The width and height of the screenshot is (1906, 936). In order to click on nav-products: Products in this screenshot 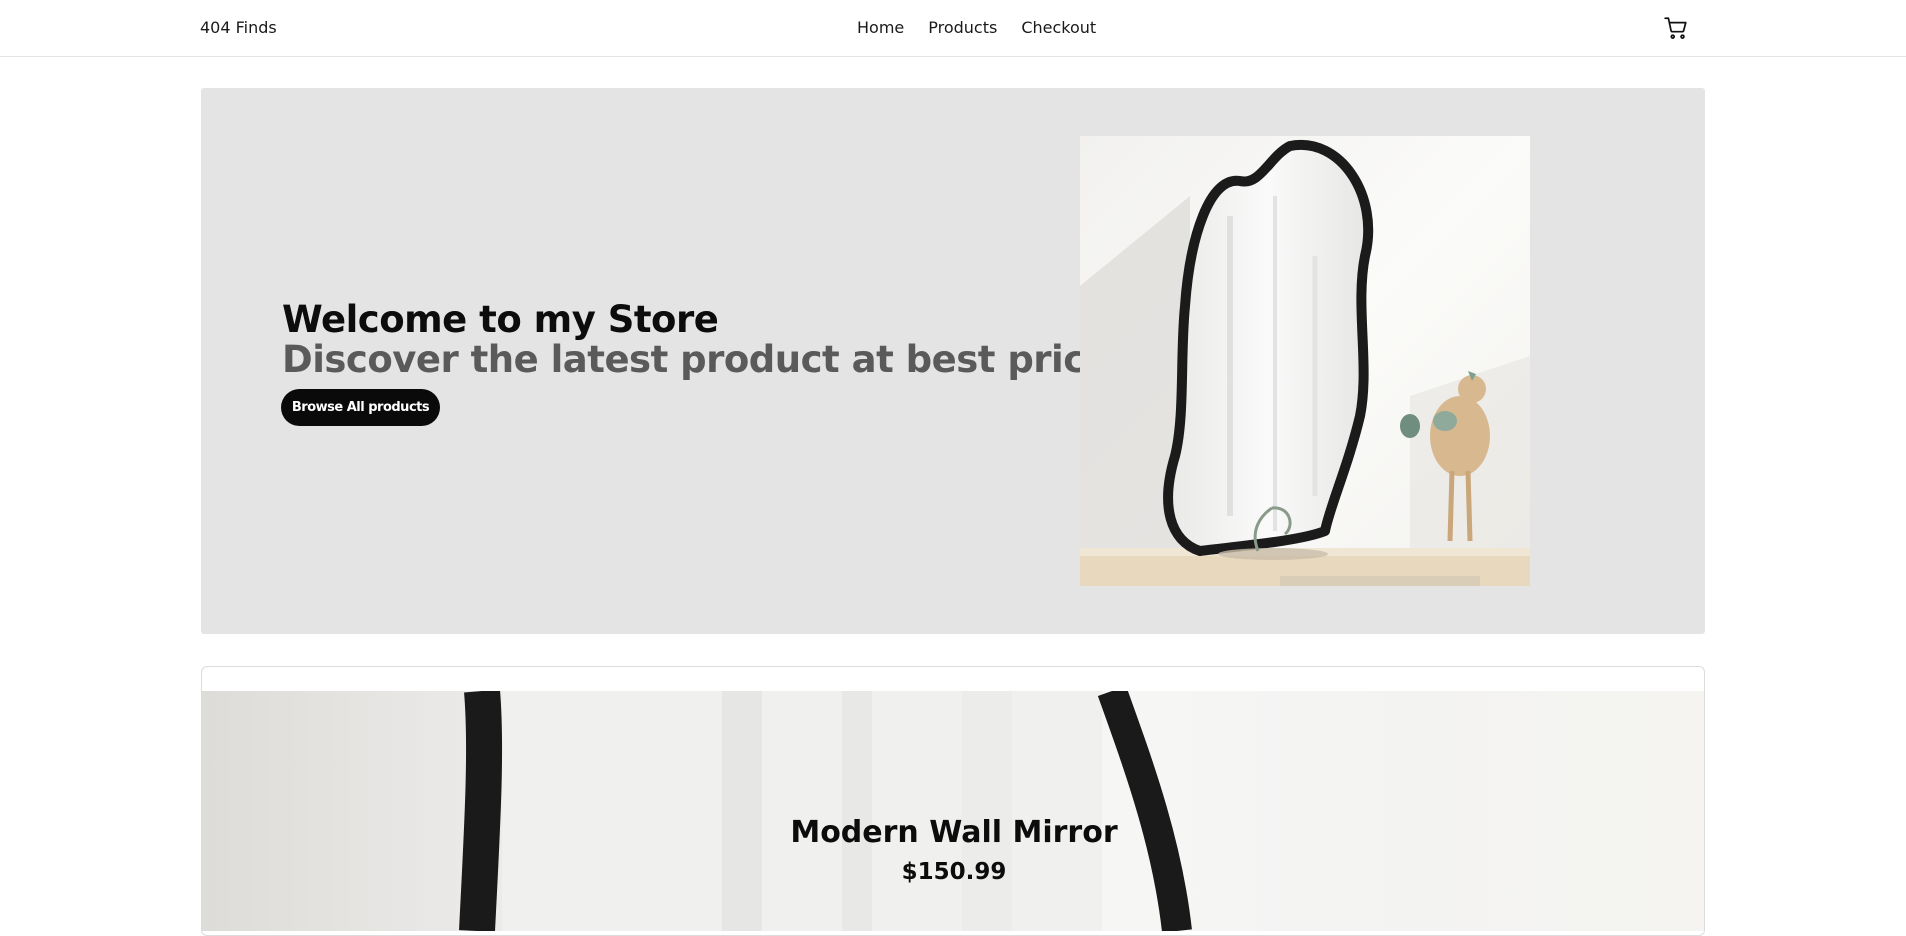, I will do `click(962, 27)`.